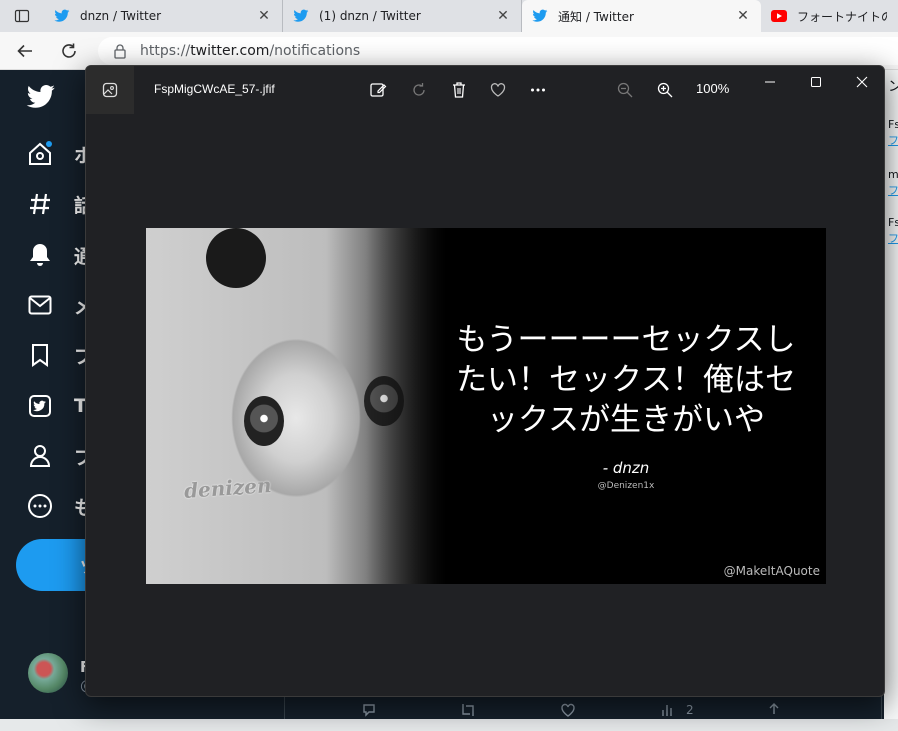 The width and height of the screenshot is (898, 731). What do you see at coordinates (121, 16) in the screenshot?
I see `tab-title: dnzn / Twitter` at bounding box center [121, 16].